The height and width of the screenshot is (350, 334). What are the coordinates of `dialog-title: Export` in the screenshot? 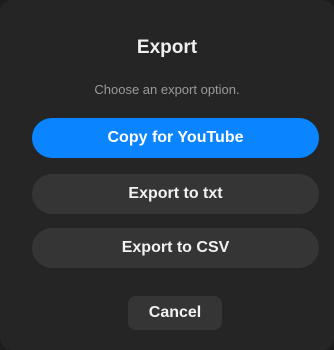 It's located at (167, 47).